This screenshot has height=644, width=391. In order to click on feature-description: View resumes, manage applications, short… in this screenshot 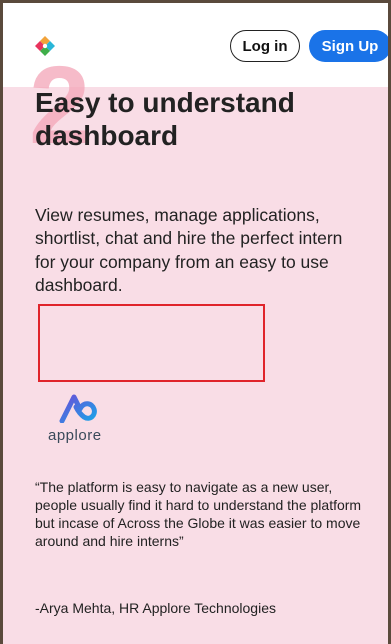, I will do `click(189, 250)`.